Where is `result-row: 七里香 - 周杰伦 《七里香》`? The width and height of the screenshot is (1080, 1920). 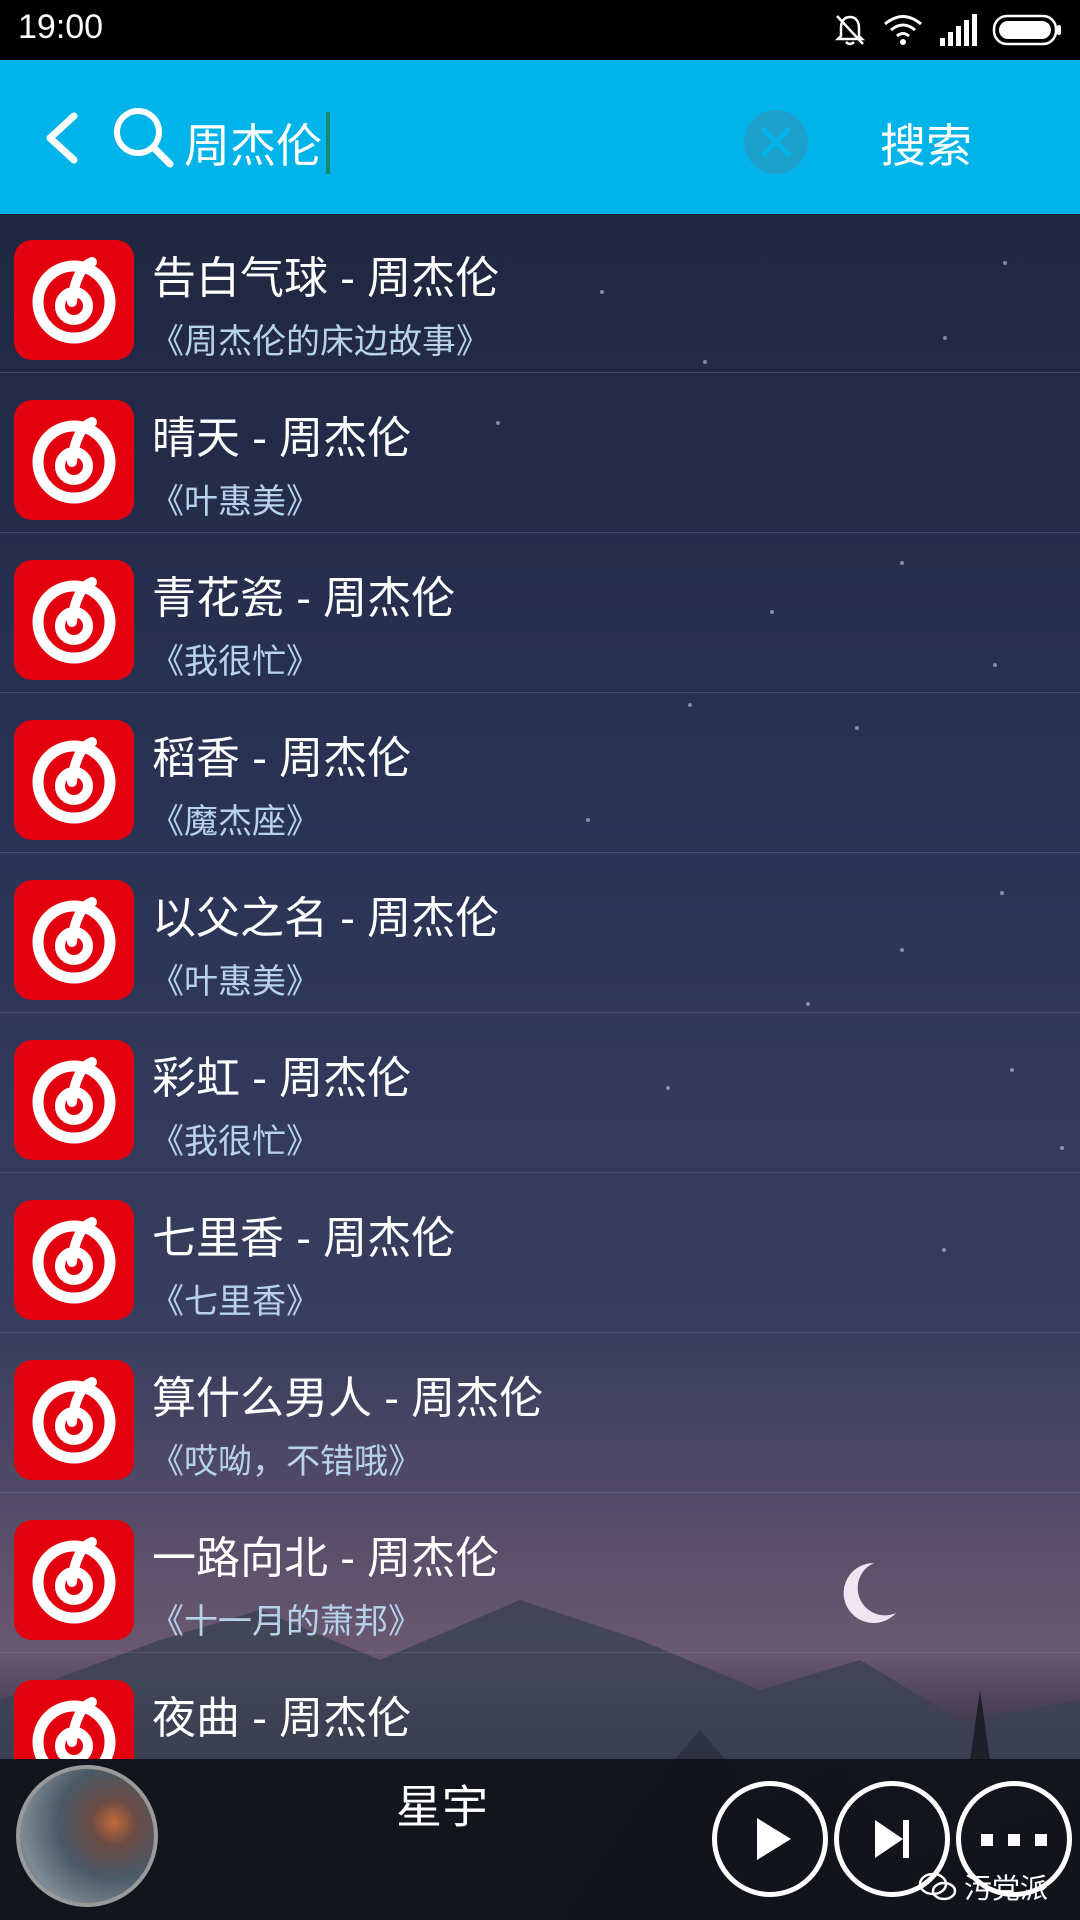 result-row: 七里香 - 周杰伦 《七里香》 is located at coordinates (540, 1253).